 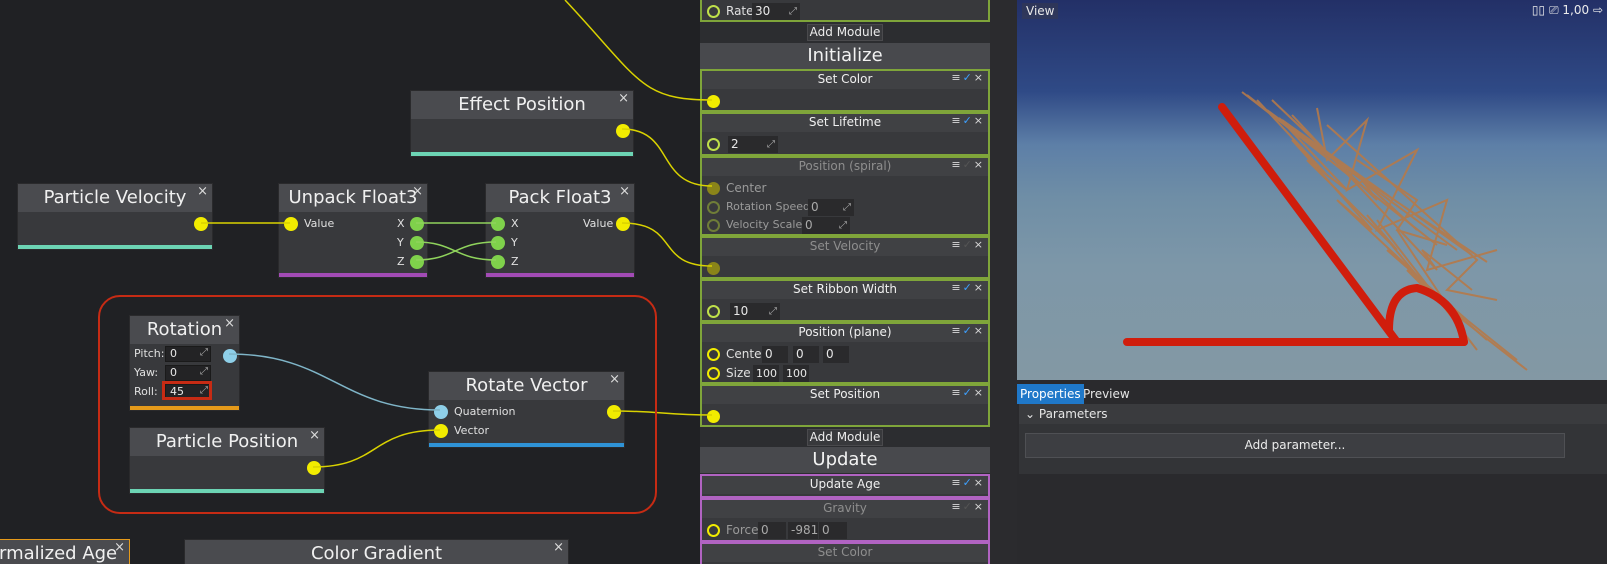 What do you see at coordinates (417, 243) in the screenshot?
I see `output-pin-y` at bounding box center [417, 243].